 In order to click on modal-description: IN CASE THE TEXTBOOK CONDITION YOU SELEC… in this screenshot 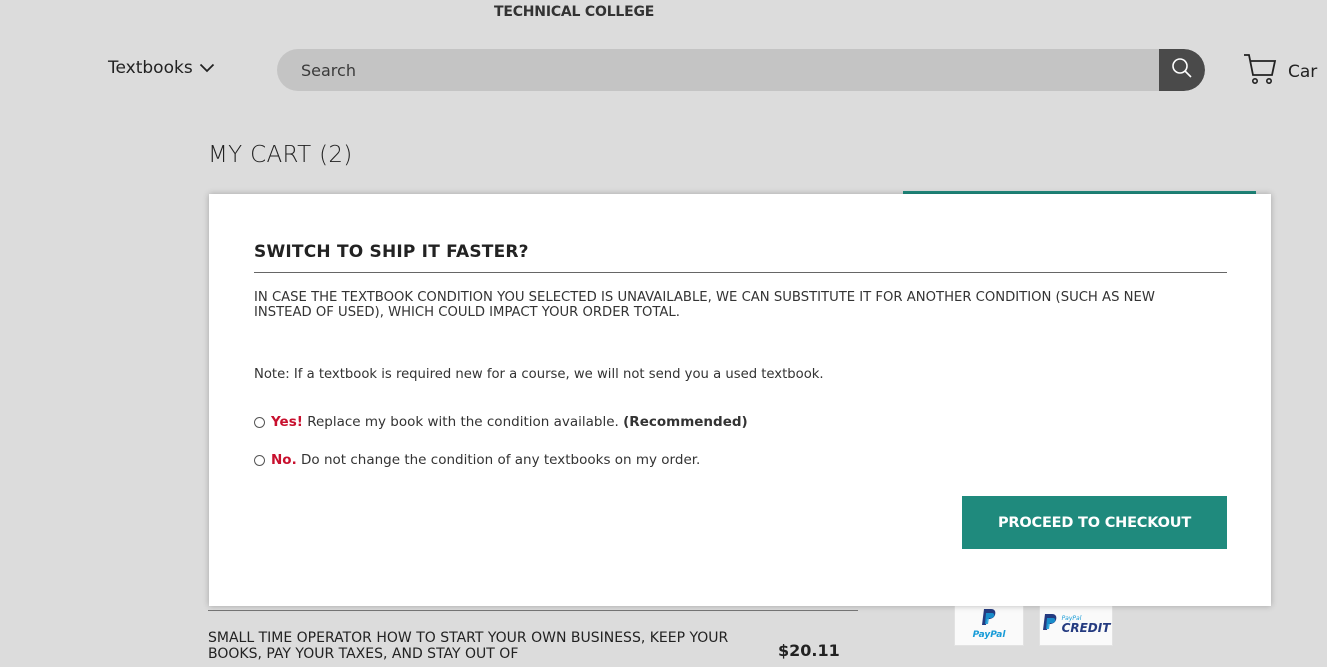, I will do `click(704, 305)`.